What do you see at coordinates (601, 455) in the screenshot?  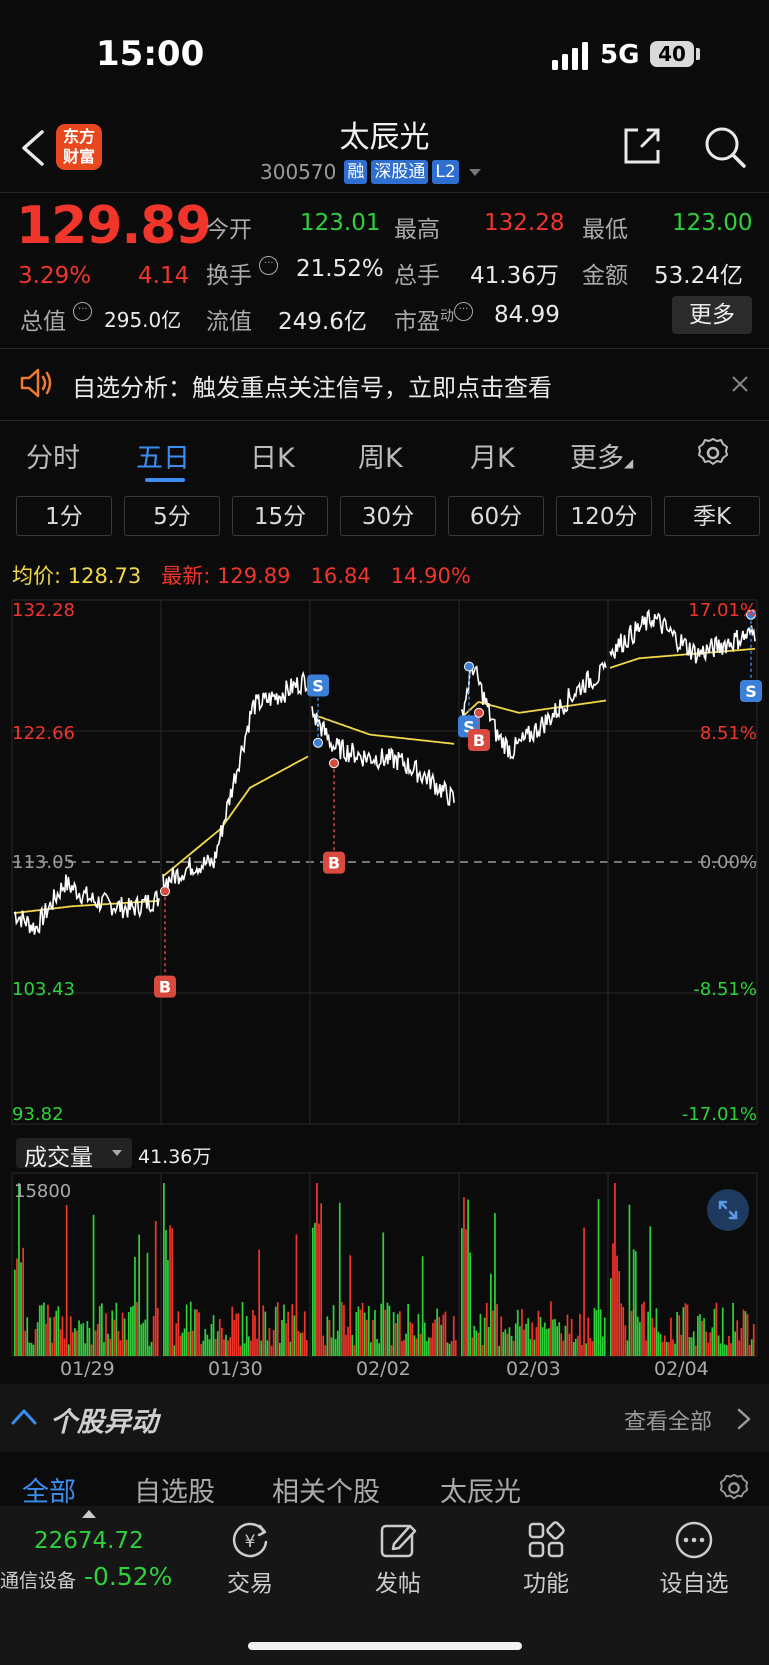 I see `tab-more: 更多◢` at bounding box center [601, 455].